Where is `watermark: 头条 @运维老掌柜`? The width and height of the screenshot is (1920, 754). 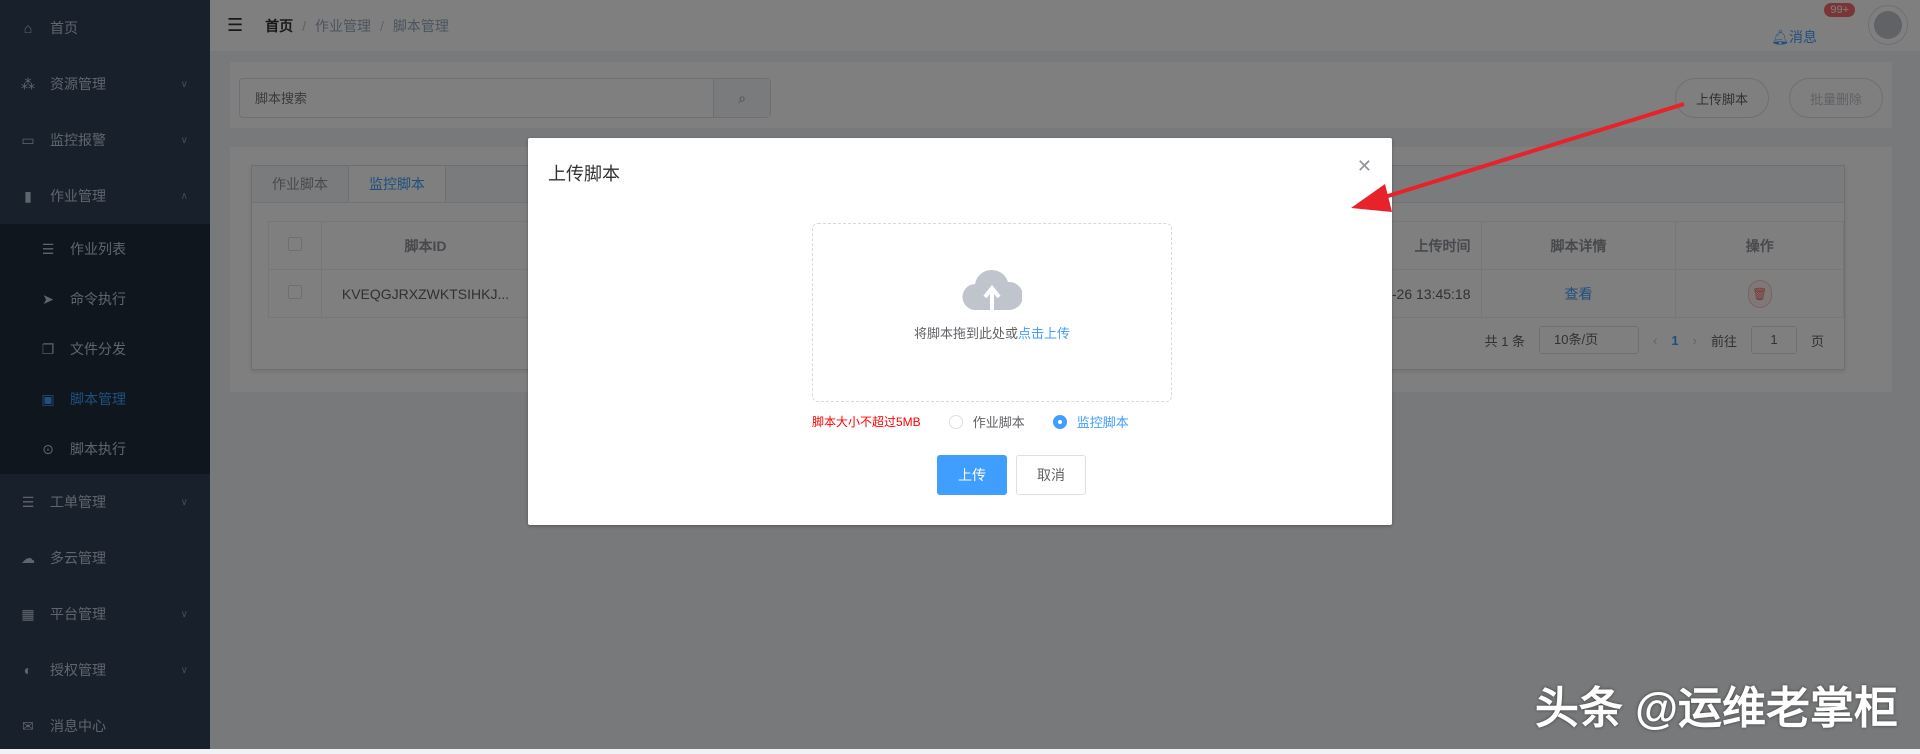
watermark: 头条 @运维老掌柜 is located at coordinates (1716, 708).